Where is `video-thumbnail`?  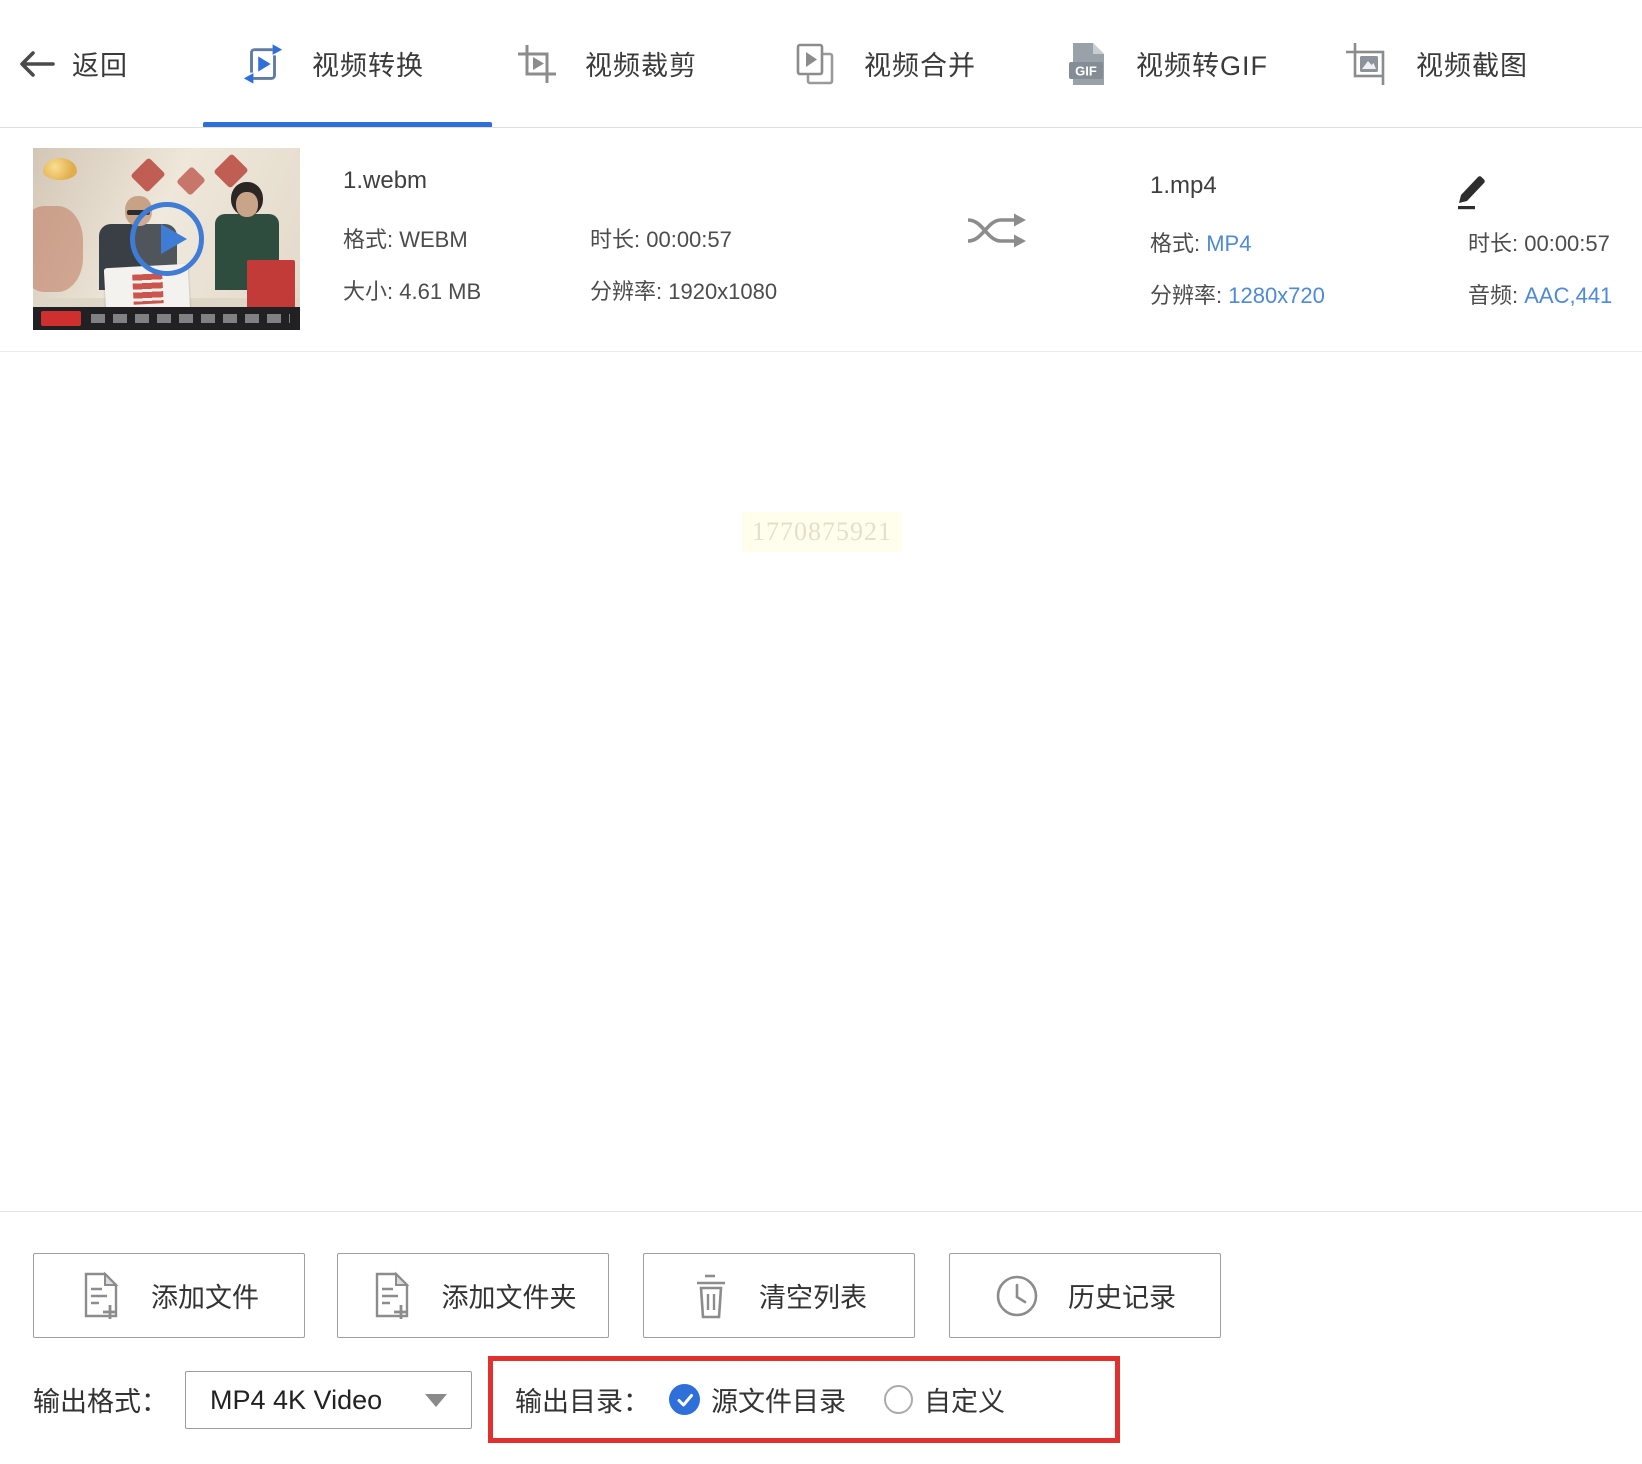
video-thumbnail is located at coordinates (166, 239).